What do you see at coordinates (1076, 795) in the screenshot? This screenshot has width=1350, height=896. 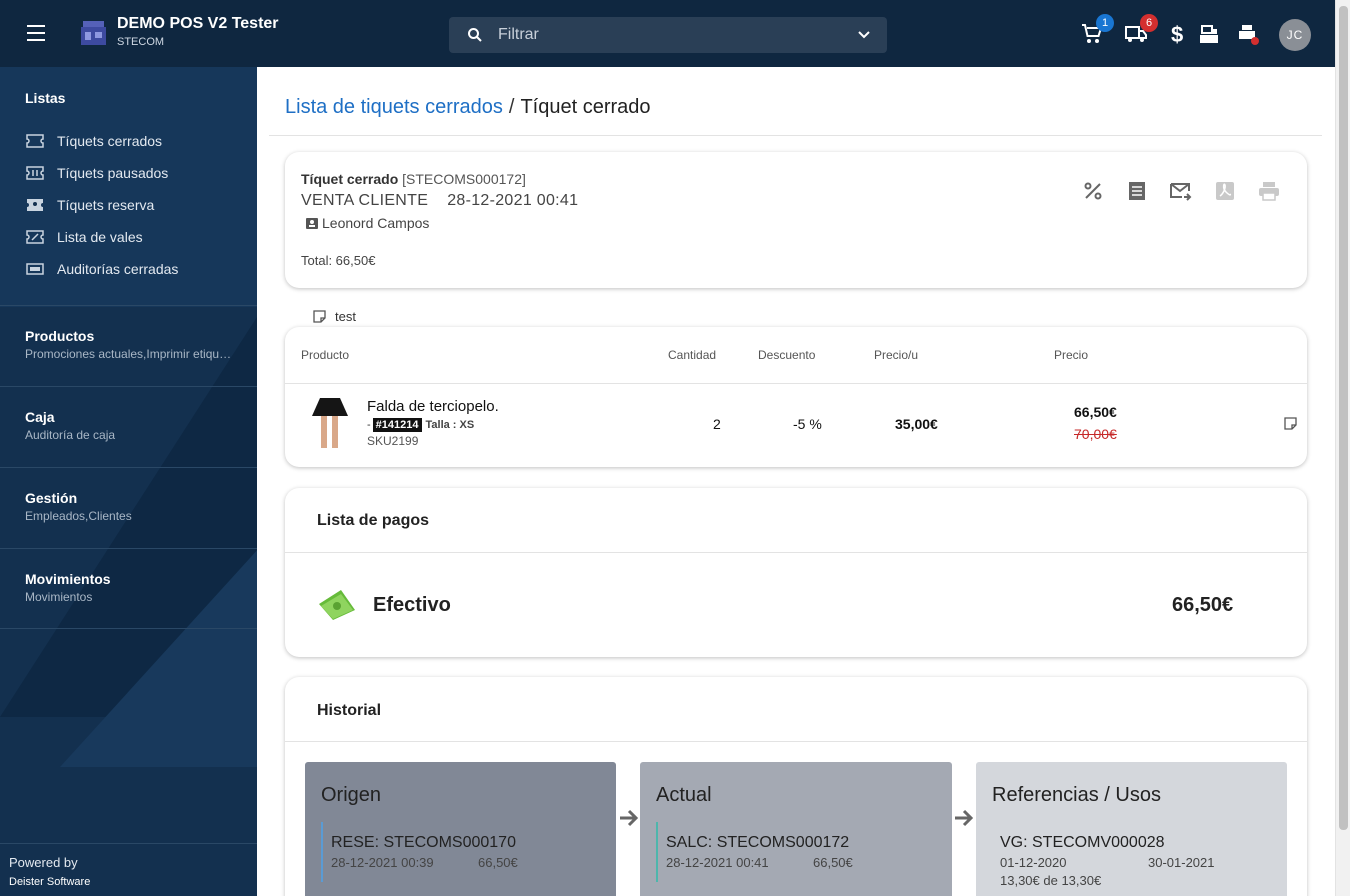 I see `history-box-title: Referencias / Usos` at bounding box center [1076, 795].